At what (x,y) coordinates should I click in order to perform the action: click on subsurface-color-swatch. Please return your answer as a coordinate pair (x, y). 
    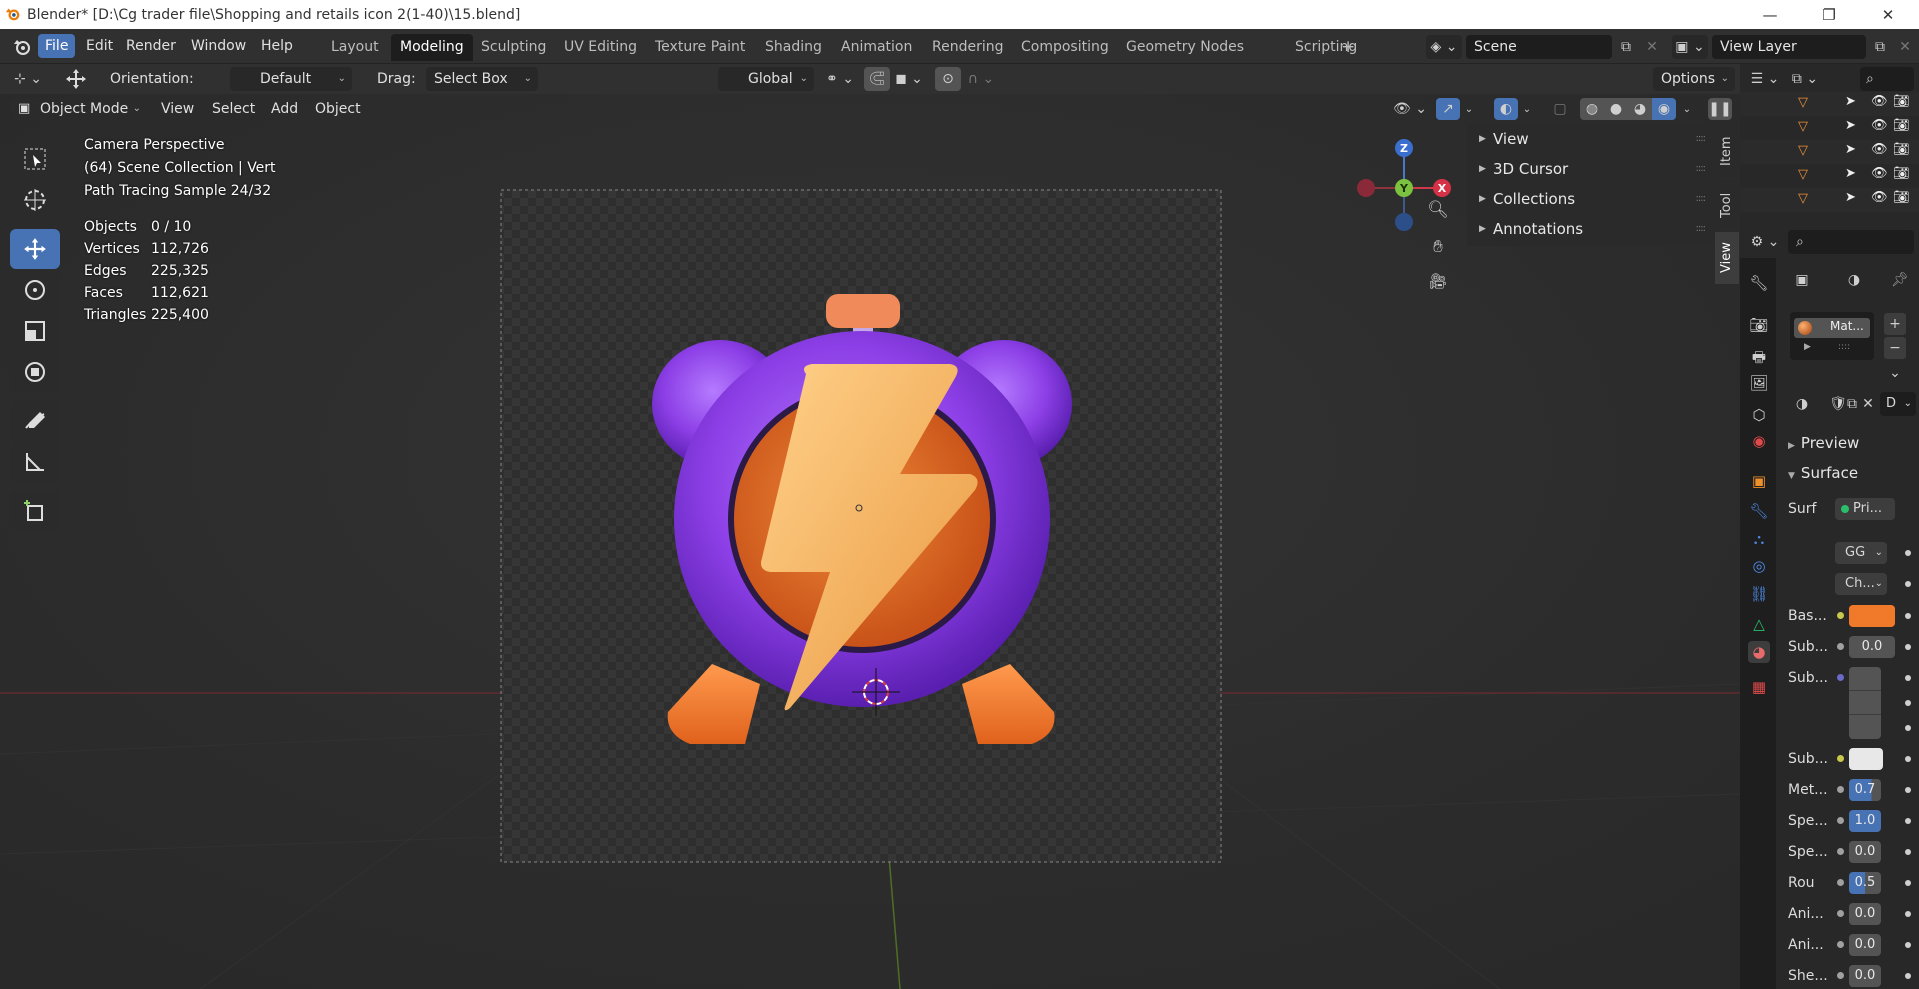
    Looking at the image, I should click on (1866, 759).